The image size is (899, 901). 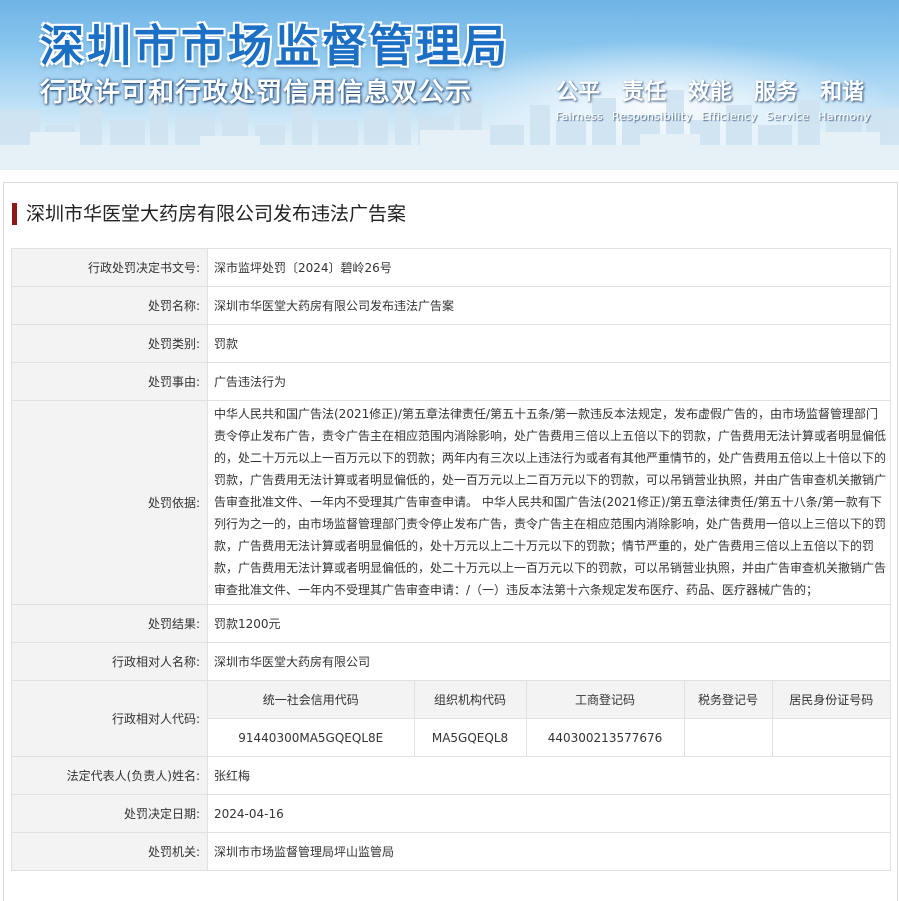 I want to click on row-doc-no: 行政处罚决定书文号: 深市监坪处罚〔2024〕碧岭26号, so click(x=451, y=267).